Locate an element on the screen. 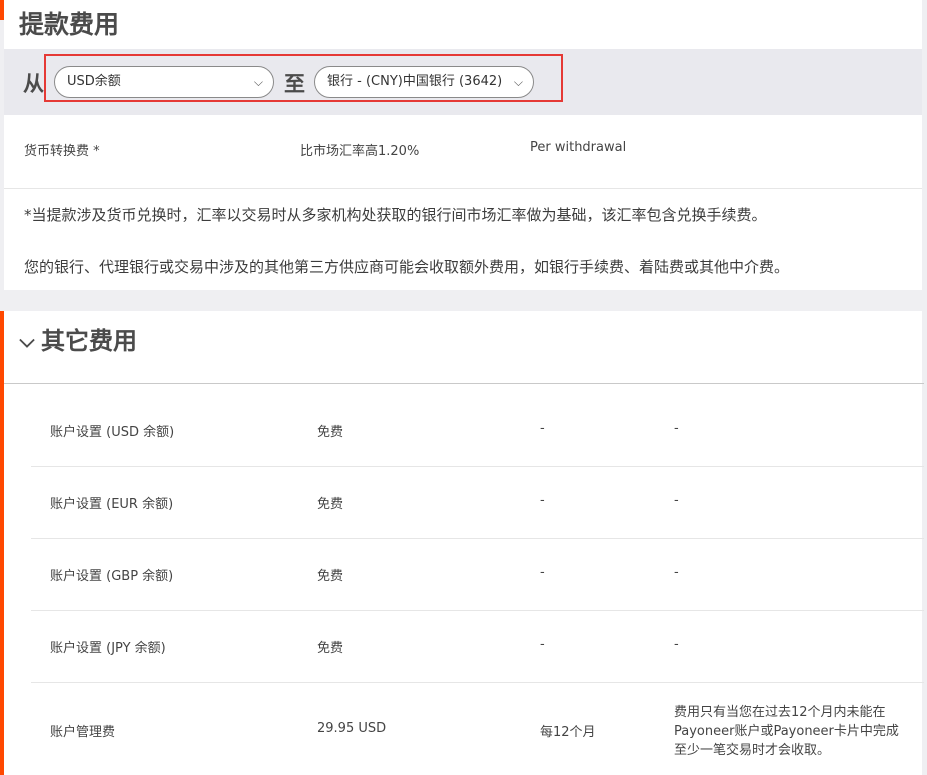 Image resolution: width=927 pixels, height=775 pixels. currency-conversion-fee-name: 货币转换费 * is located at coordinates (62, 151).